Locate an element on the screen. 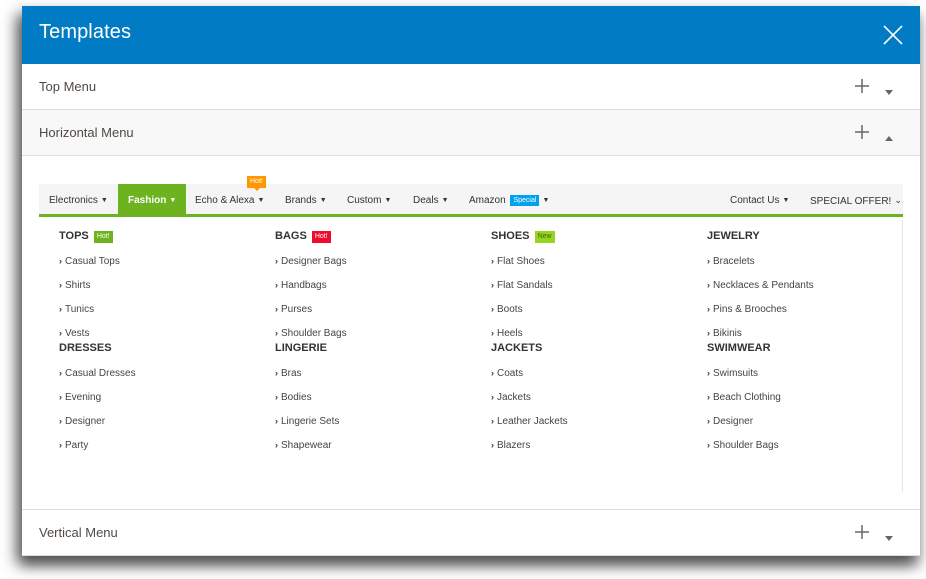  menu-item-special-offer: SPECIAL OFFER! ⌄ is located at coordinates (856, 200).